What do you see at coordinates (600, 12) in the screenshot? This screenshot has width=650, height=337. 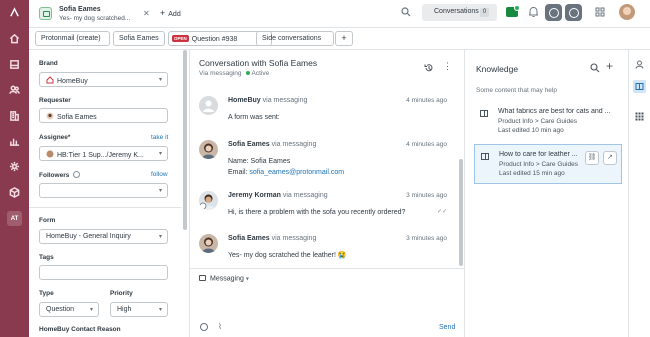 I see `product-tray-grid-icon` at bounding box center [600, 12].